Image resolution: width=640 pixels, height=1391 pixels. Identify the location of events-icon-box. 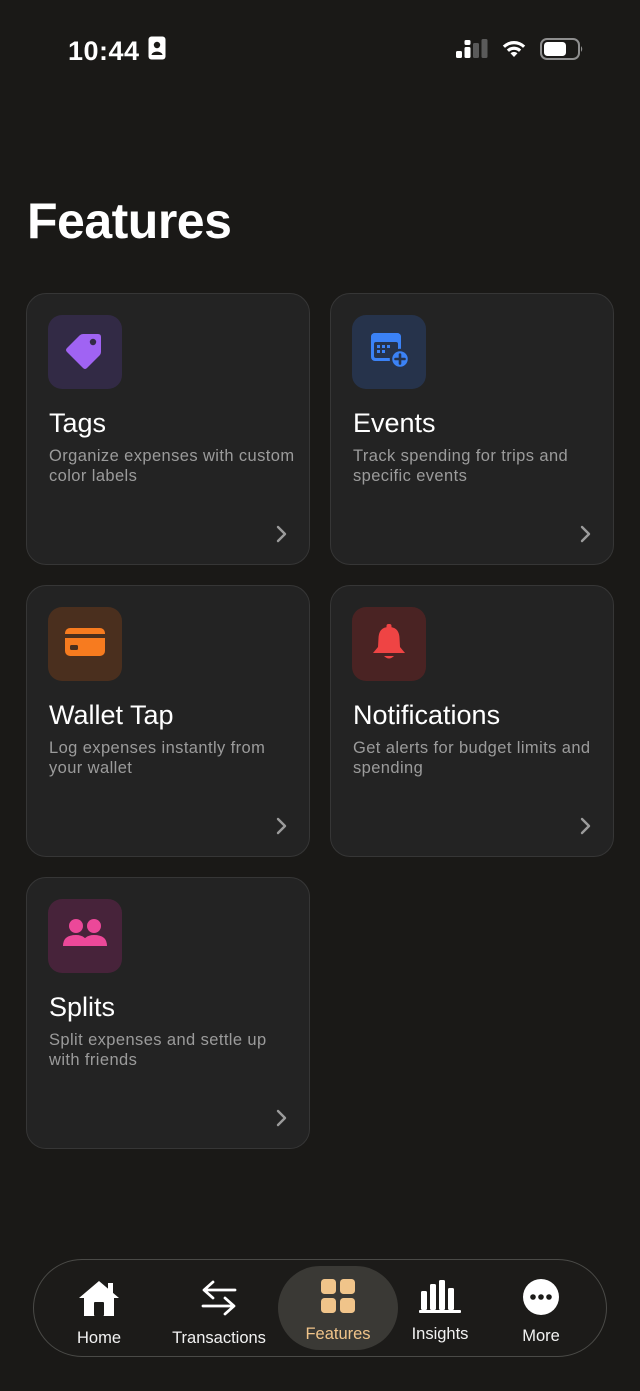
(389, 352).